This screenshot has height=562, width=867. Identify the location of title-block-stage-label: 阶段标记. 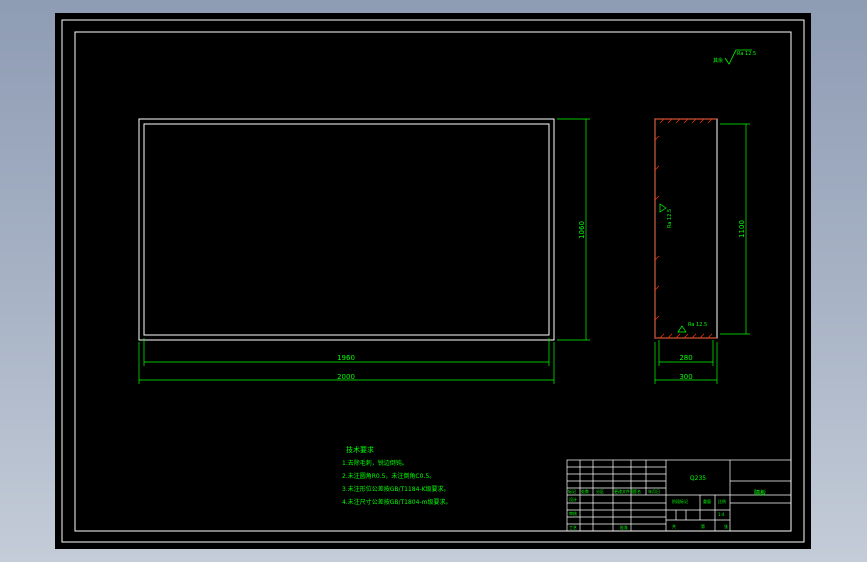
(680, 501).